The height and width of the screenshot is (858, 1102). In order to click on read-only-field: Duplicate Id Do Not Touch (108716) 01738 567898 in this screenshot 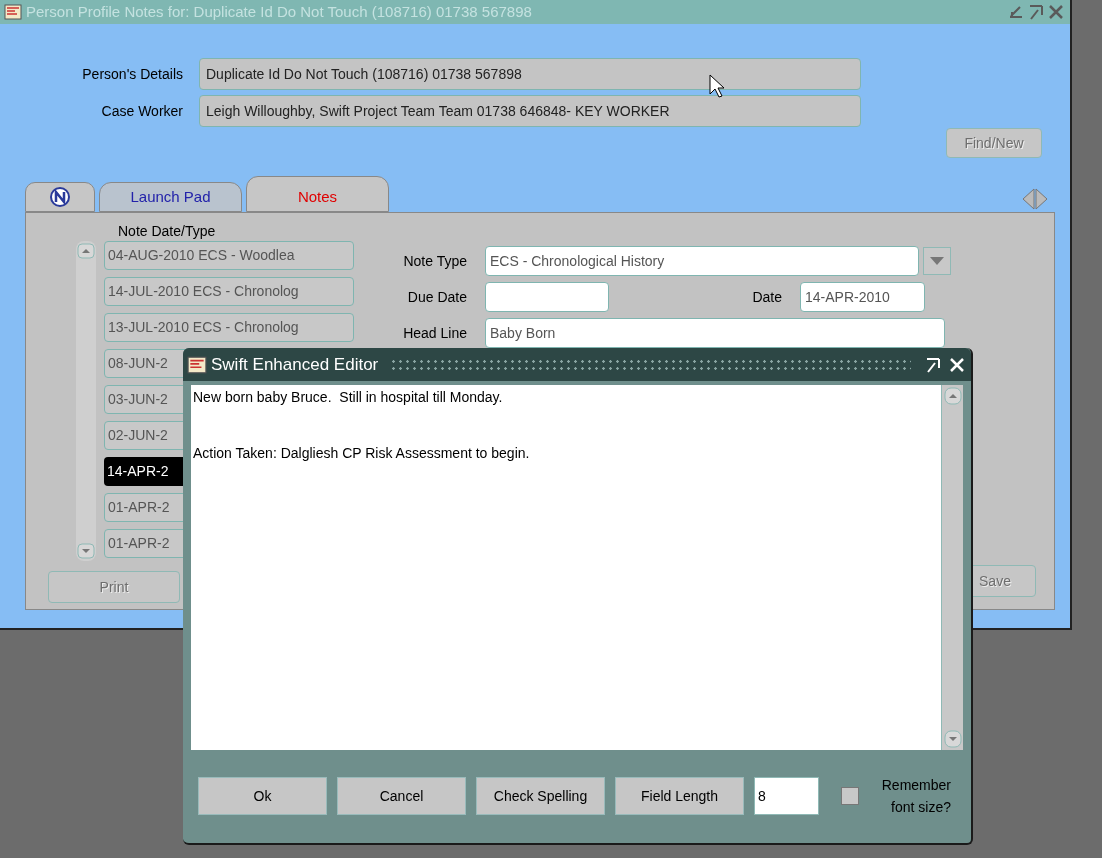, I will do `click(530, 74)`.